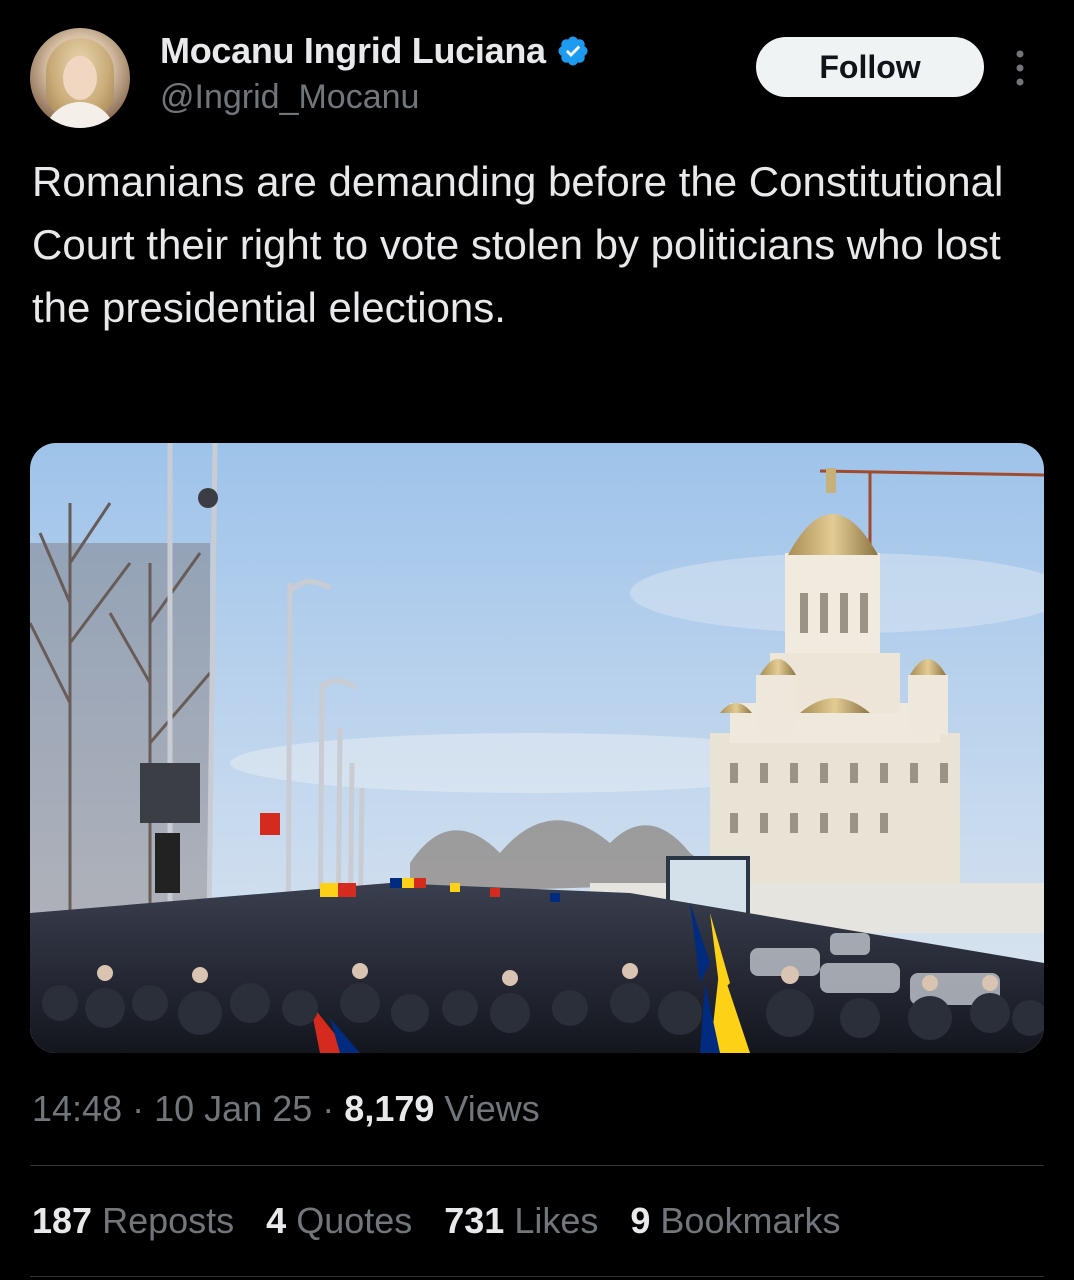 The image size is (1074, 1280). I want to click on reposts-label: Reposts, so click(168, 1220).